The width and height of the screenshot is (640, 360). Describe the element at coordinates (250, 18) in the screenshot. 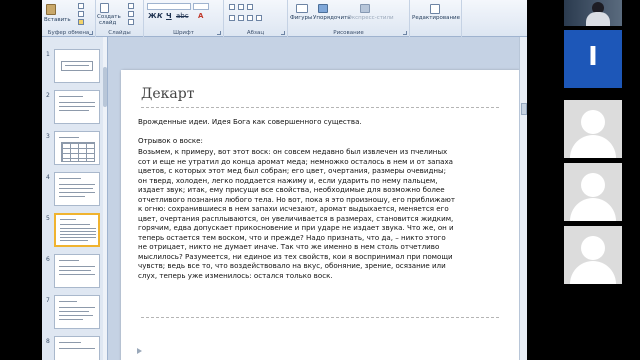

I see `align-right-icon` at that location.